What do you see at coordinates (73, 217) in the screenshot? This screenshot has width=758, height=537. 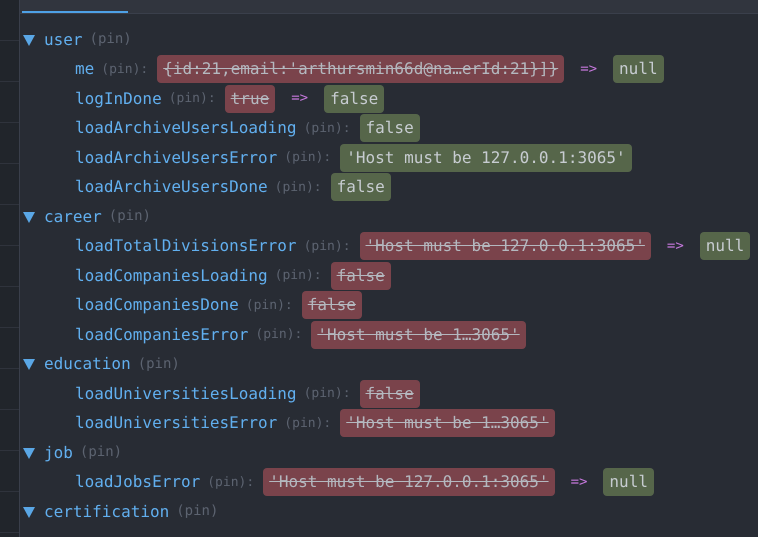 I see `group-name: career` at bounding box center [73, 217].